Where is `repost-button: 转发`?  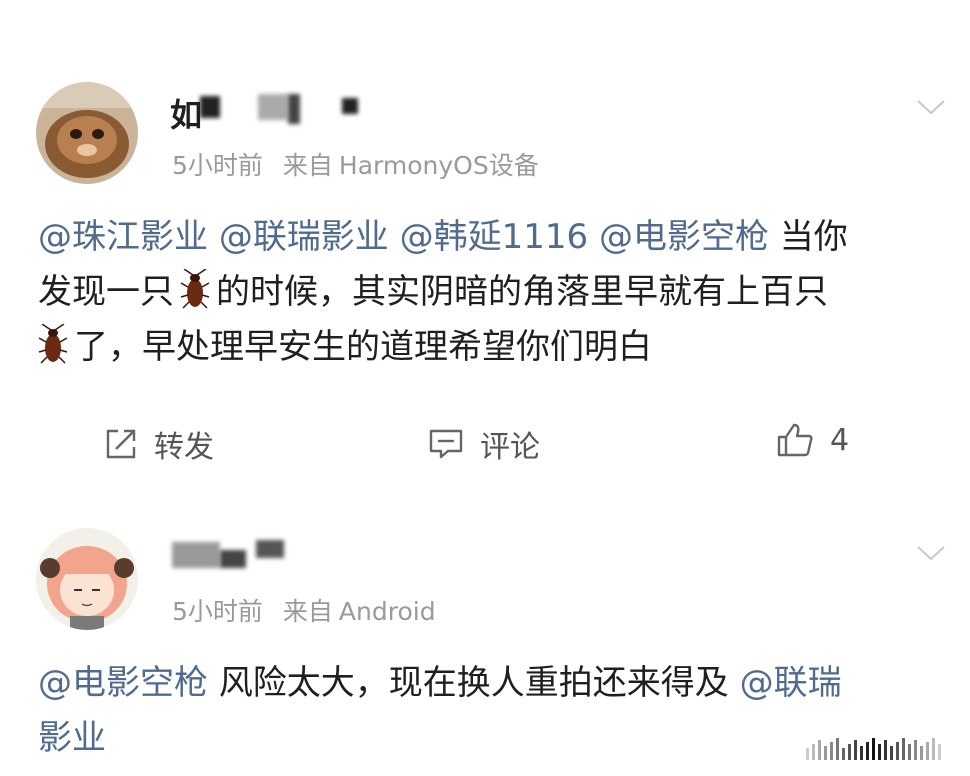
repost-button: 转发 is located at coordinates (159, 444).